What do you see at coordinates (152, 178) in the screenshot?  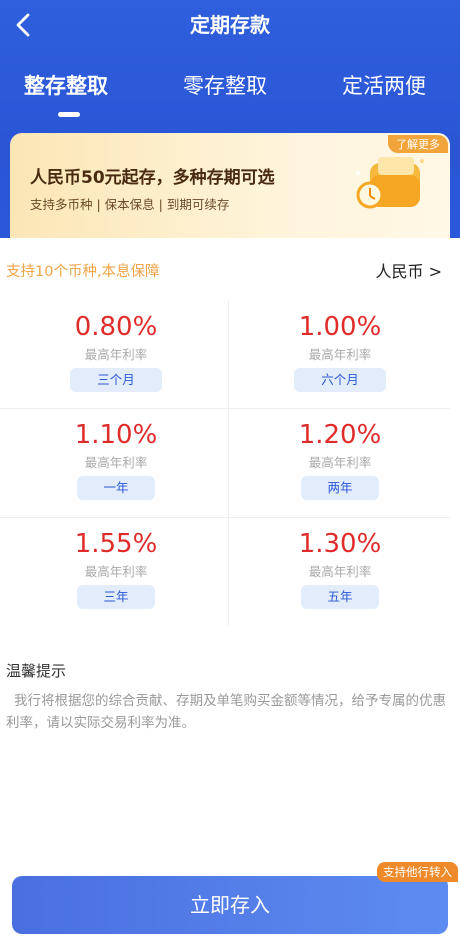 I see `promo-title: 人民币50元起存，多种存期可选` at bounding box center [152, 178].